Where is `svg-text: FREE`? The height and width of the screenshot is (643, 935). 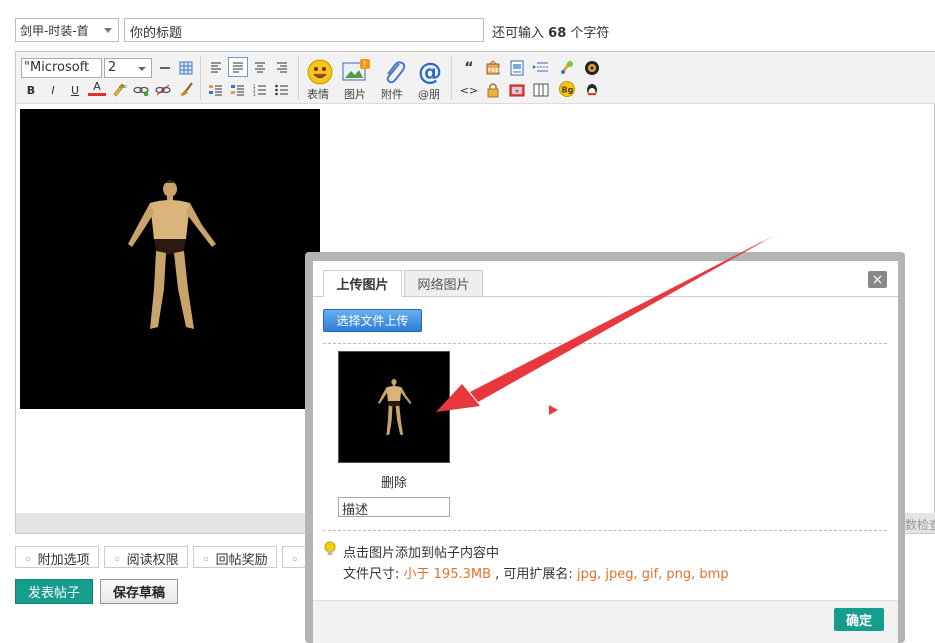
svg-text: FREE is located at coordinates (494, 71).